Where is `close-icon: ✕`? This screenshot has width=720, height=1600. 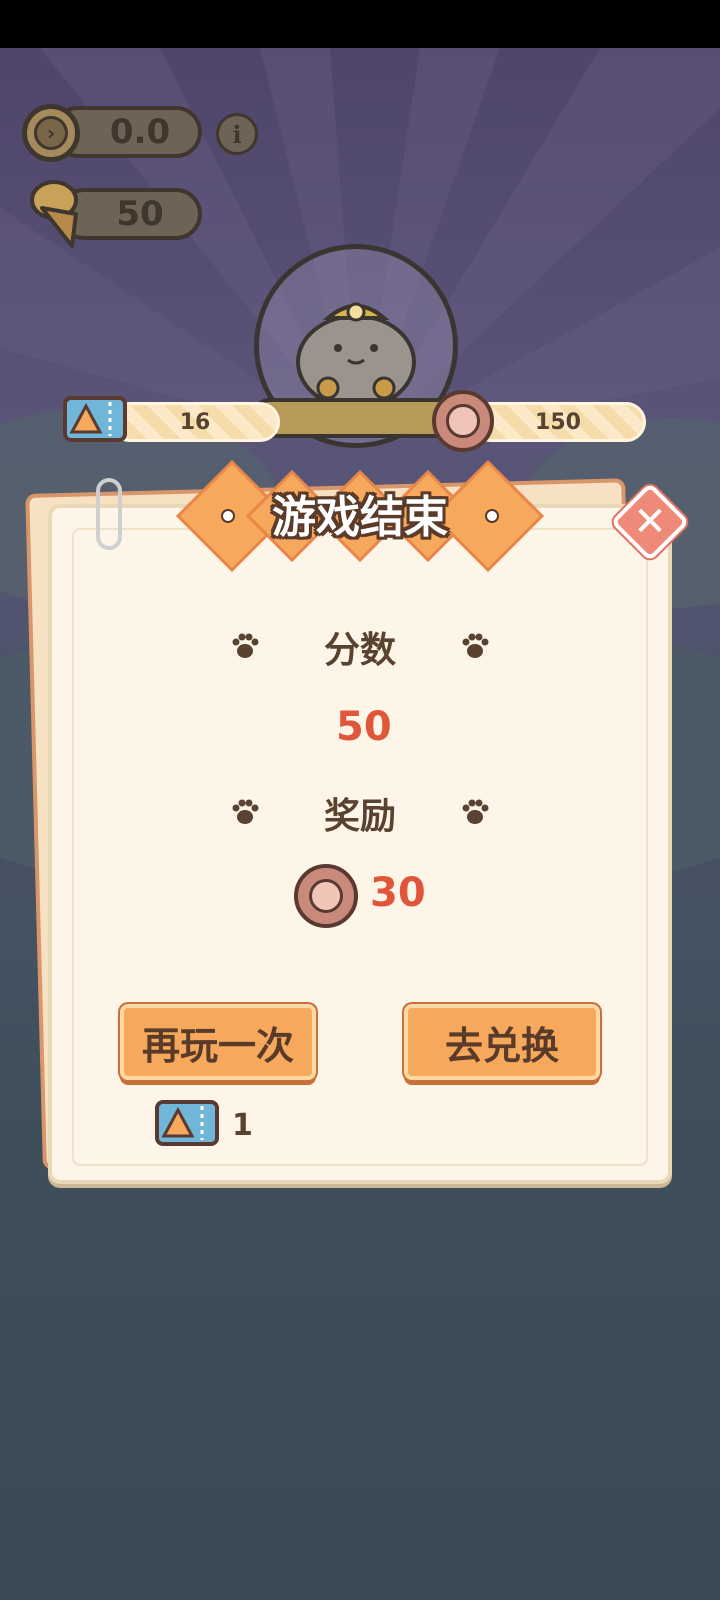 close-icon: ✕ is located at coordinates (650, 522).